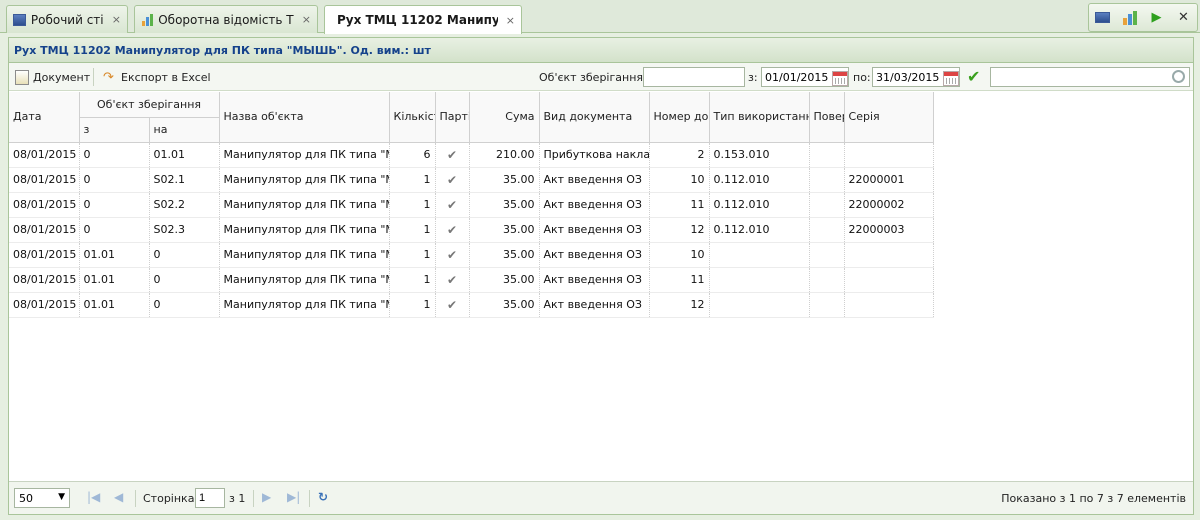  What do you see at coordinates (593, 77) in the screenshot?
I see `storage-label: Об'єкт зберігання:` at bounding box center [593, 77].